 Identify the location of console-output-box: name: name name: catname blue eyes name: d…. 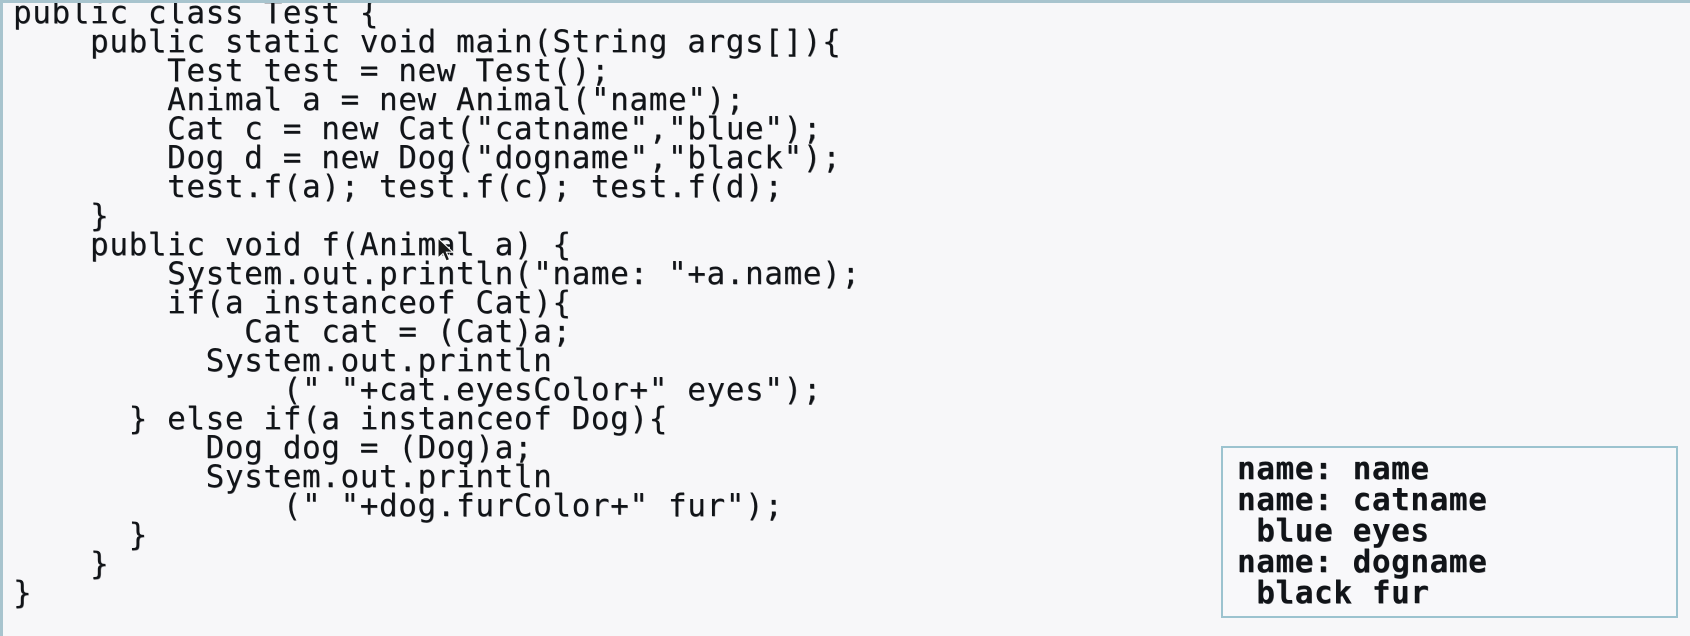
(1449, 532).